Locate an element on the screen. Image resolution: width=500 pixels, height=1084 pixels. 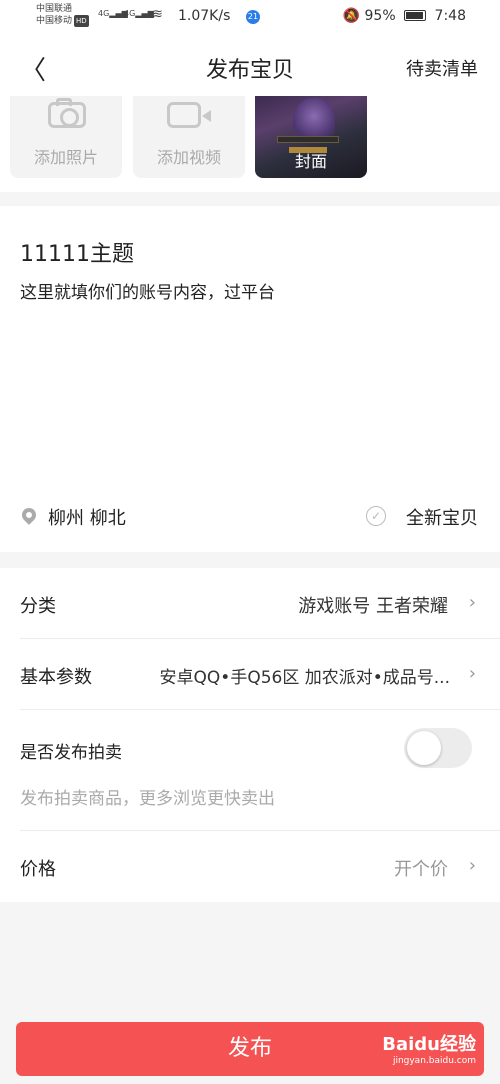
cover-image: 封面 is located at coordinates (311, 137).